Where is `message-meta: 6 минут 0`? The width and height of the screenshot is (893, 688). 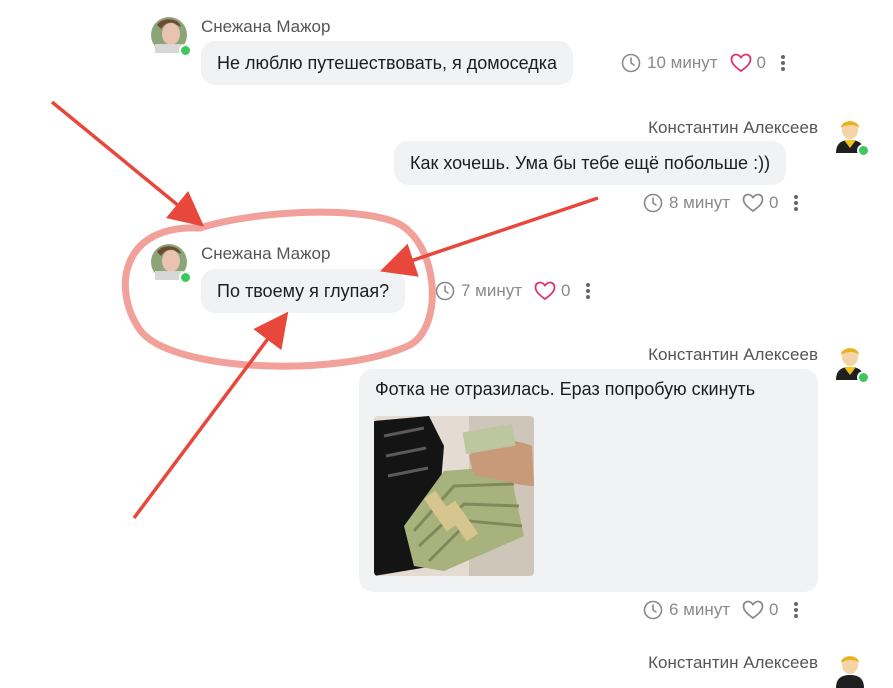
message-meta: 6 минут 0 is located at coordinates (721, 610).